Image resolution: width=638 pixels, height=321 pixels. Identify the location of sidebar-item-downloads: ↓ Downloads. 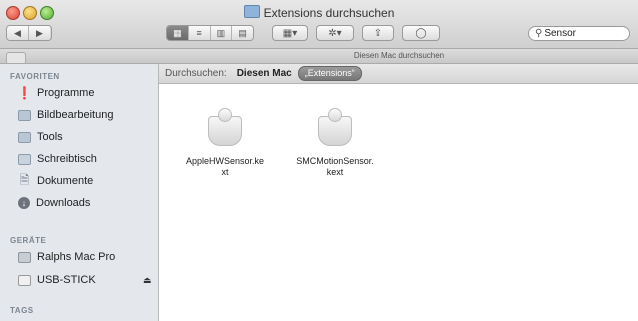
(54, 203).